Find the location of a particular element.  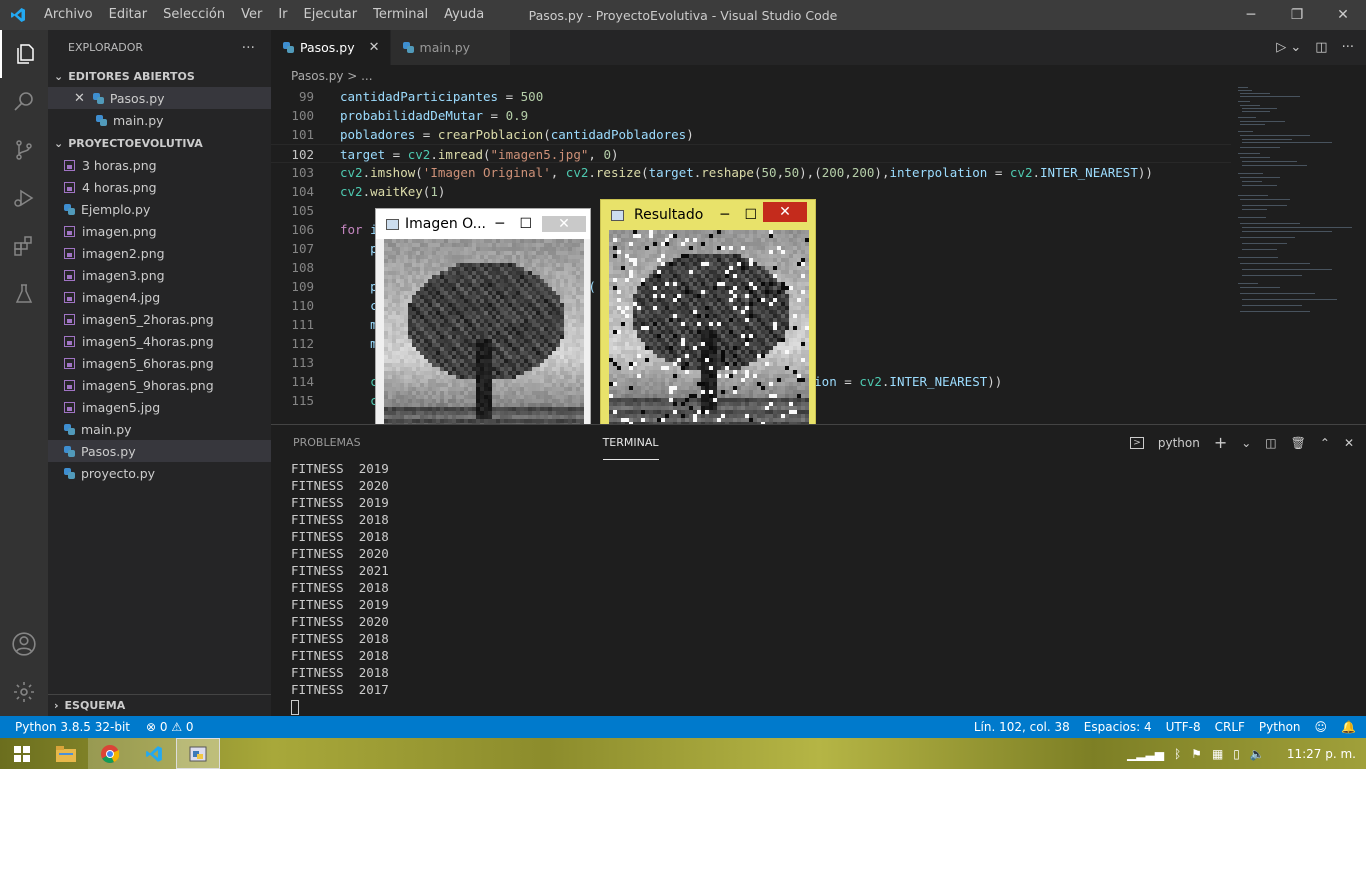

flag-icon: ⚑ is located at coordinates (1196, 754).